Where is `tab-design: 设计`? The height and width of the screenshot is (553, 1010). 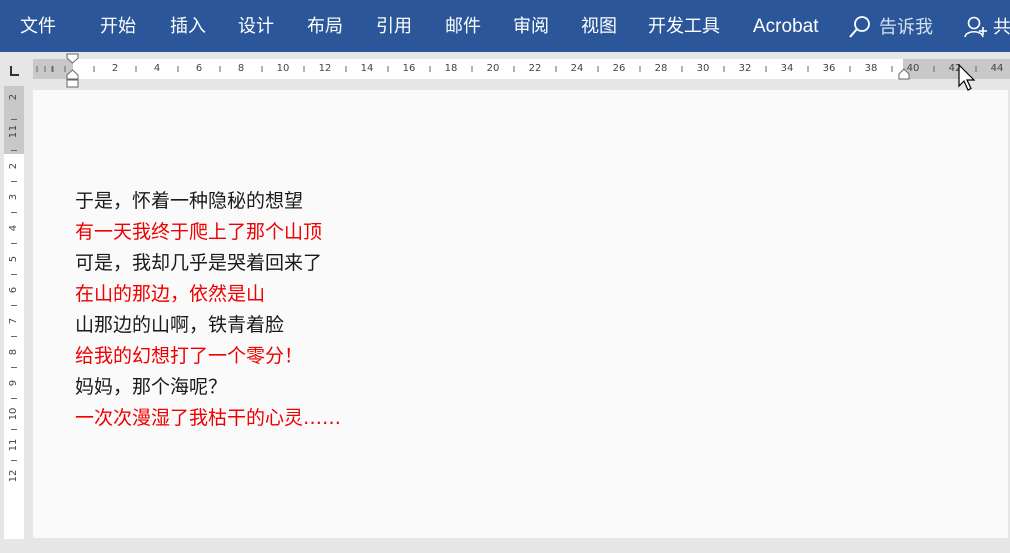 tab-design: 设计 is located at coordinates (256, 26).